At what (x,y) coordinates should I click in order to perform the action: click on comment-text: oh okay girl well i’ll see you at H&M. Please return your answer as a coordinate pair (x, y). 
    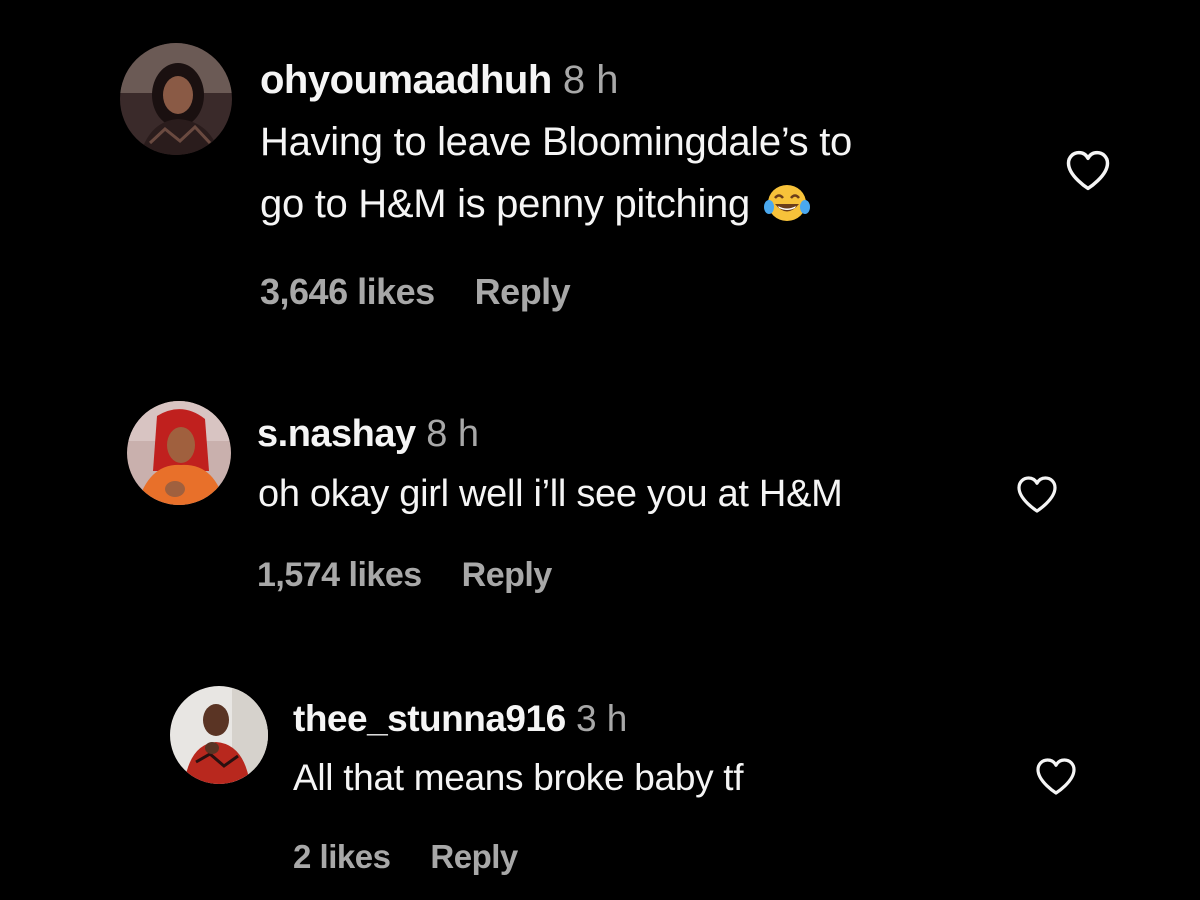
    Looking at the image, I should click on (550, 494).